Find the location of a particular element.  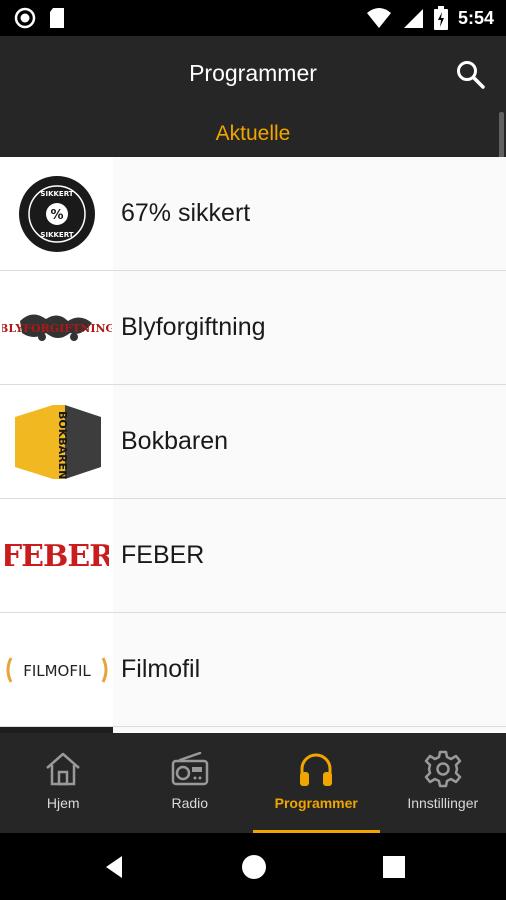

program-logo: FILMOFIL is located at coordinates (56, 669).